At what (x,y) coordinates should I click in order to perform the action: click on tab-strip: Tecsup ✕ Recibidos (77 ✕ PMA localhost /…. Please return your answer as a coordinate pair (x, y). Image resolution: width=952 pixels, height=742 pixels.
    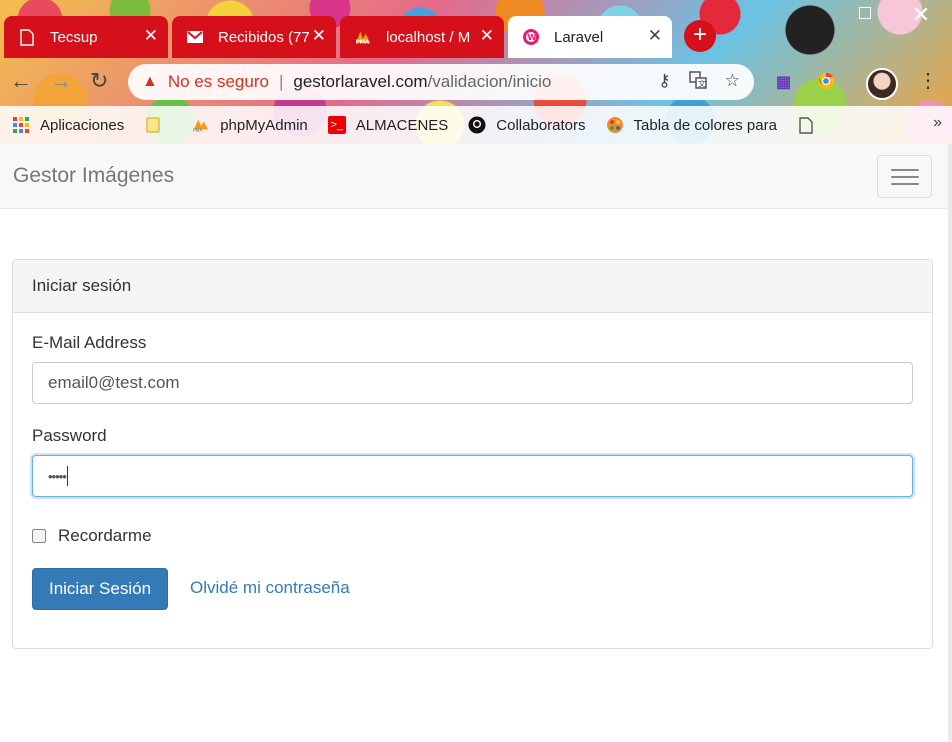
    Looking at the image, I should click on (476, 37).